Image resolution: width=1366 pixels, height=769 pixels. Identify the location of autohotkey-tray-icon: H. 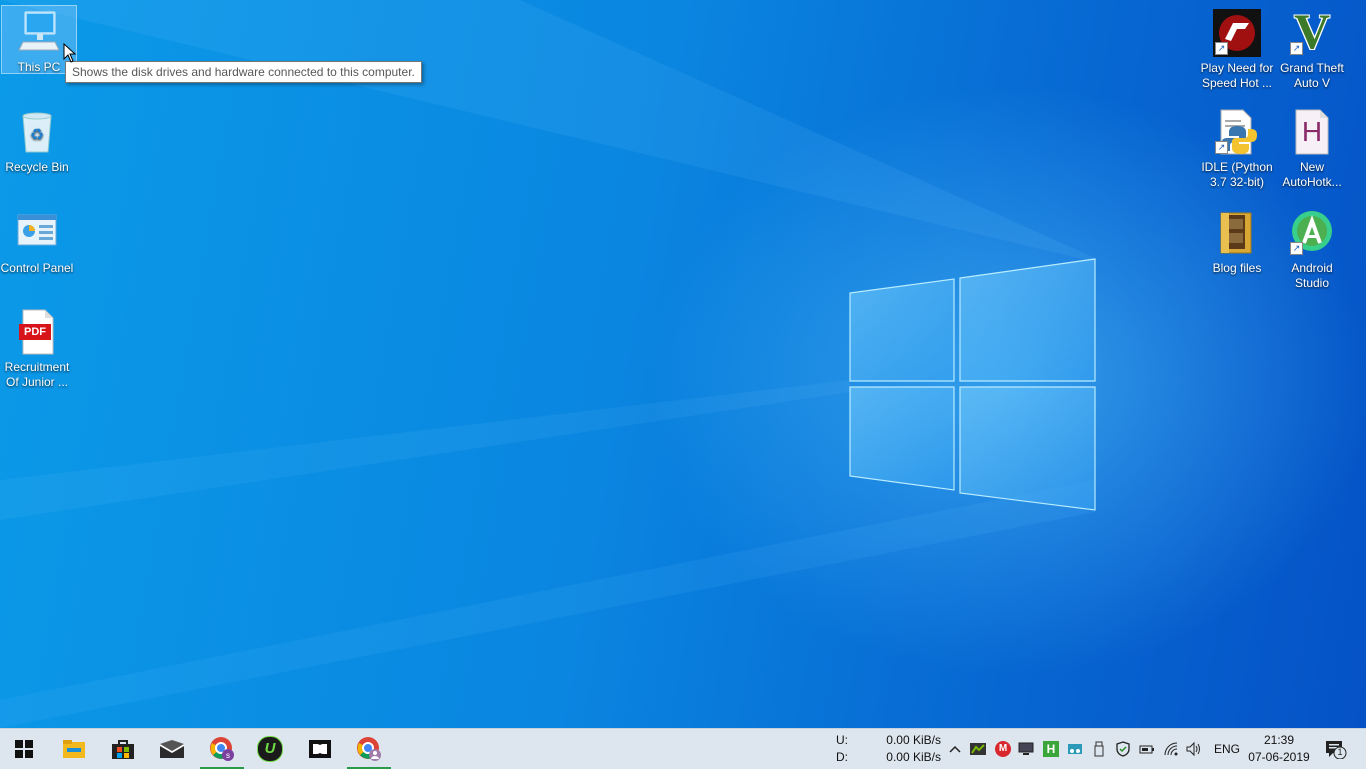
(1051, 749).